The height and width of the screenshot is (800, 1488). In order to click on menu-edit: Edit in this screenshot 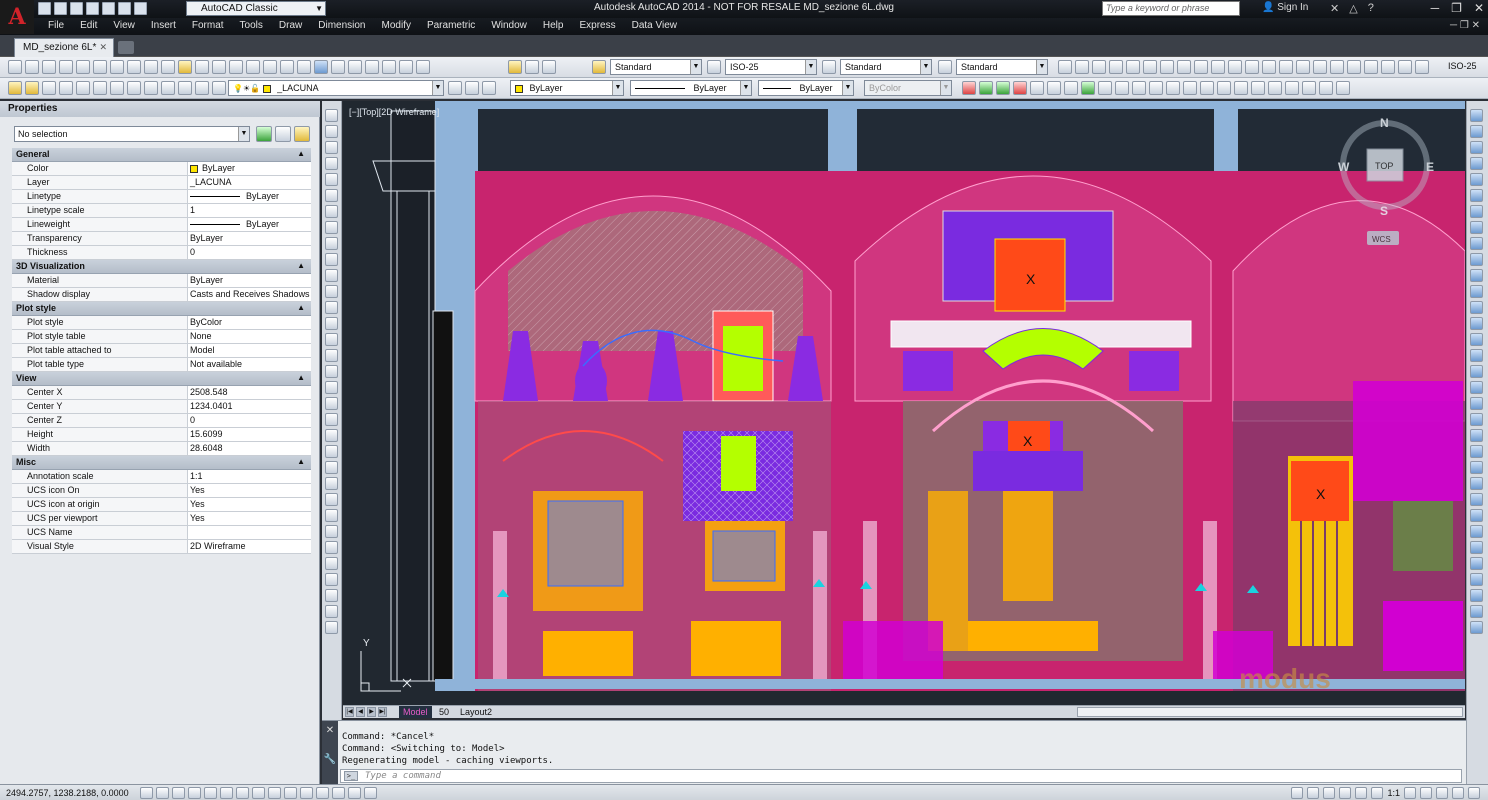, I will do `click(88, 25)`.